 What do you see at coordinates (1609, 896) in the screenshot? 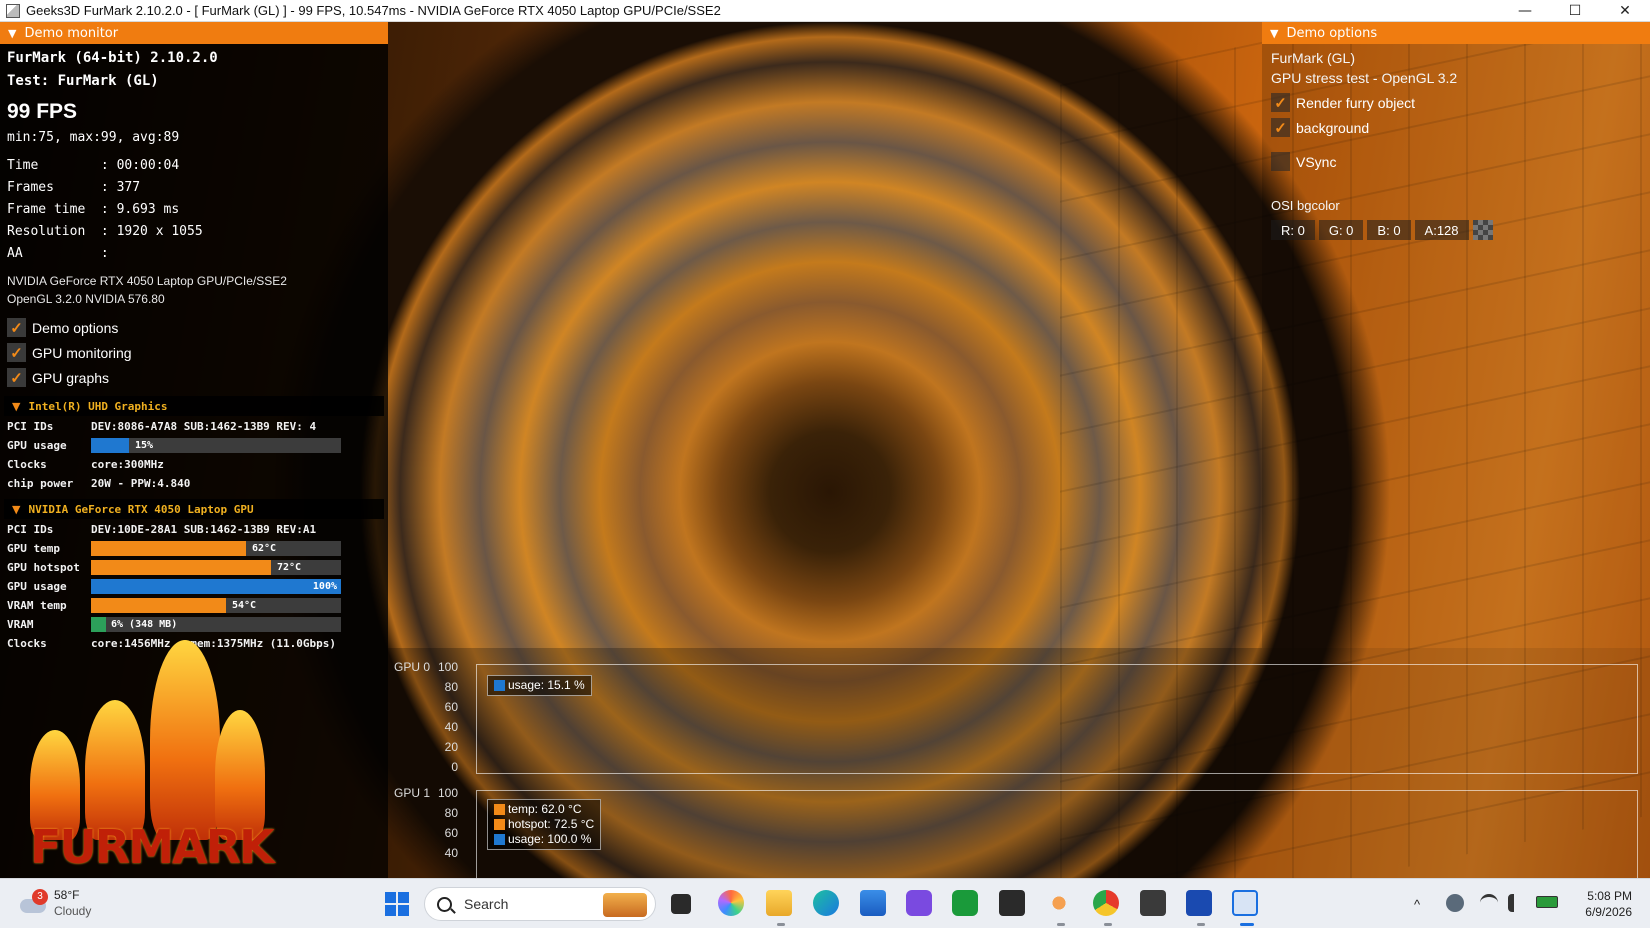
I see `clock-time: 5:08 PM` at bounding box center [1609, 896].